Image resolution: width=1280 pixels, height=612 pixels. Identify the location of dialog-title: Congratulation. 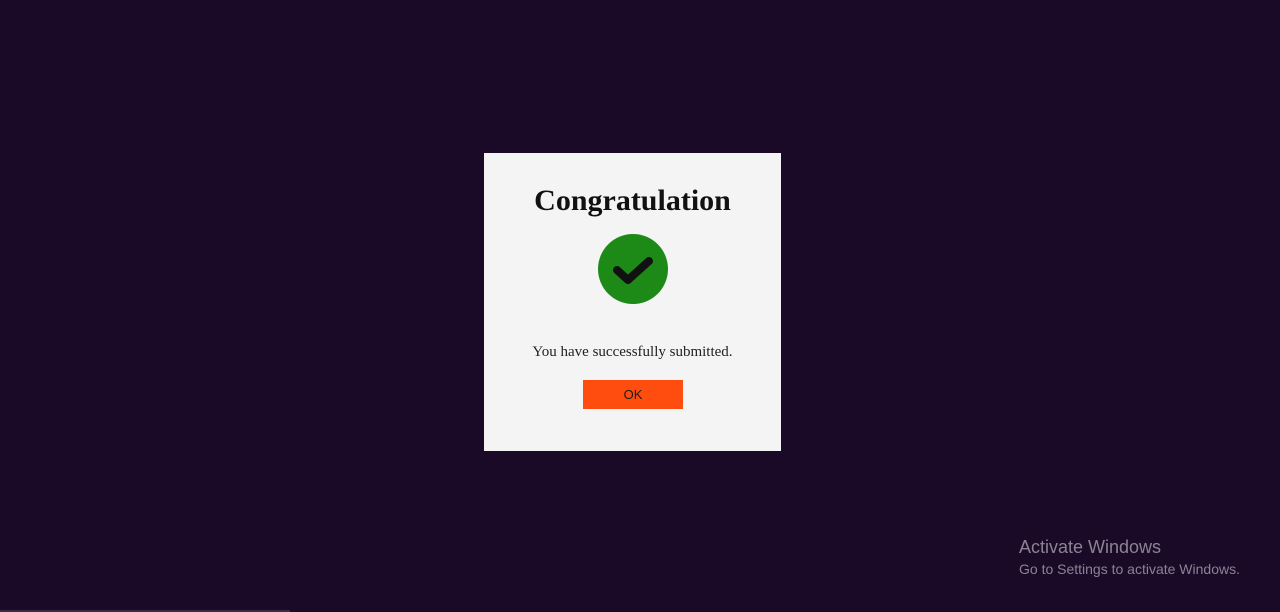
(632, 200).